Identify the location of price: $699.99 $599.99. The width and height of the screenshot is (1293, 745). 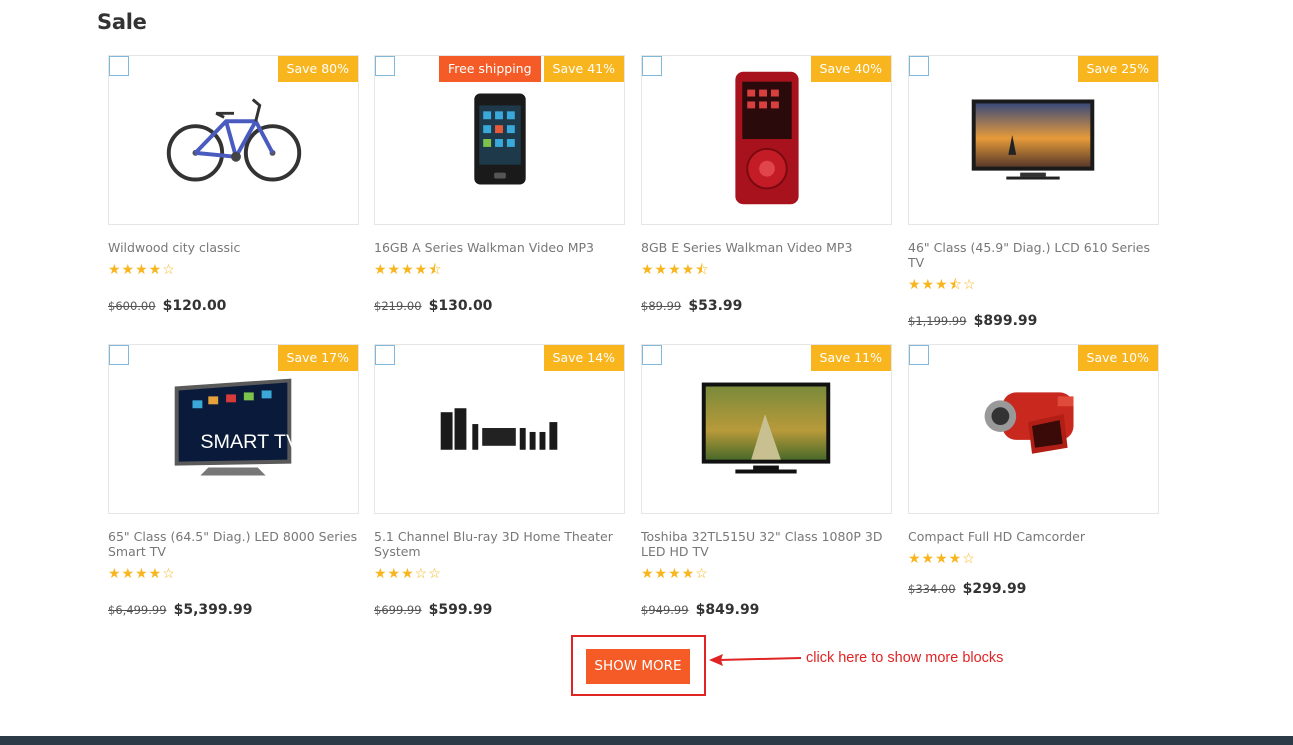
(499, 608).